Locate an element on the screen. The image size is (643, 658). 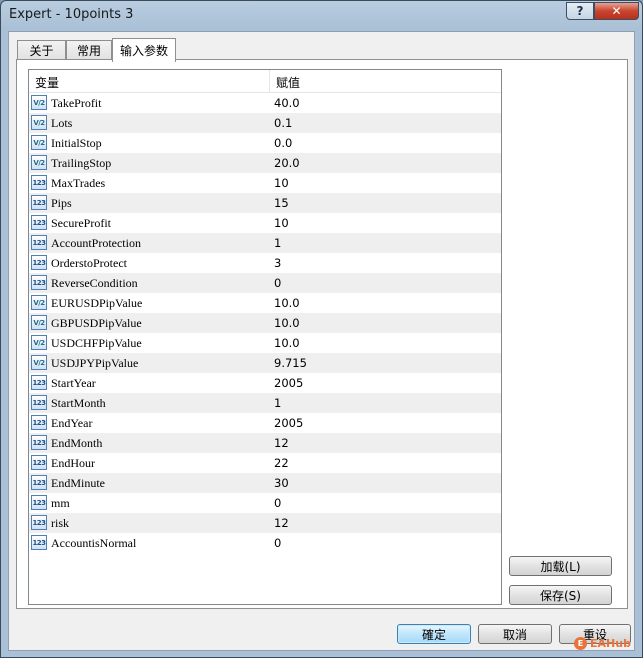
parameter-name: AccountisNormal is located at coordinates (94, 543).